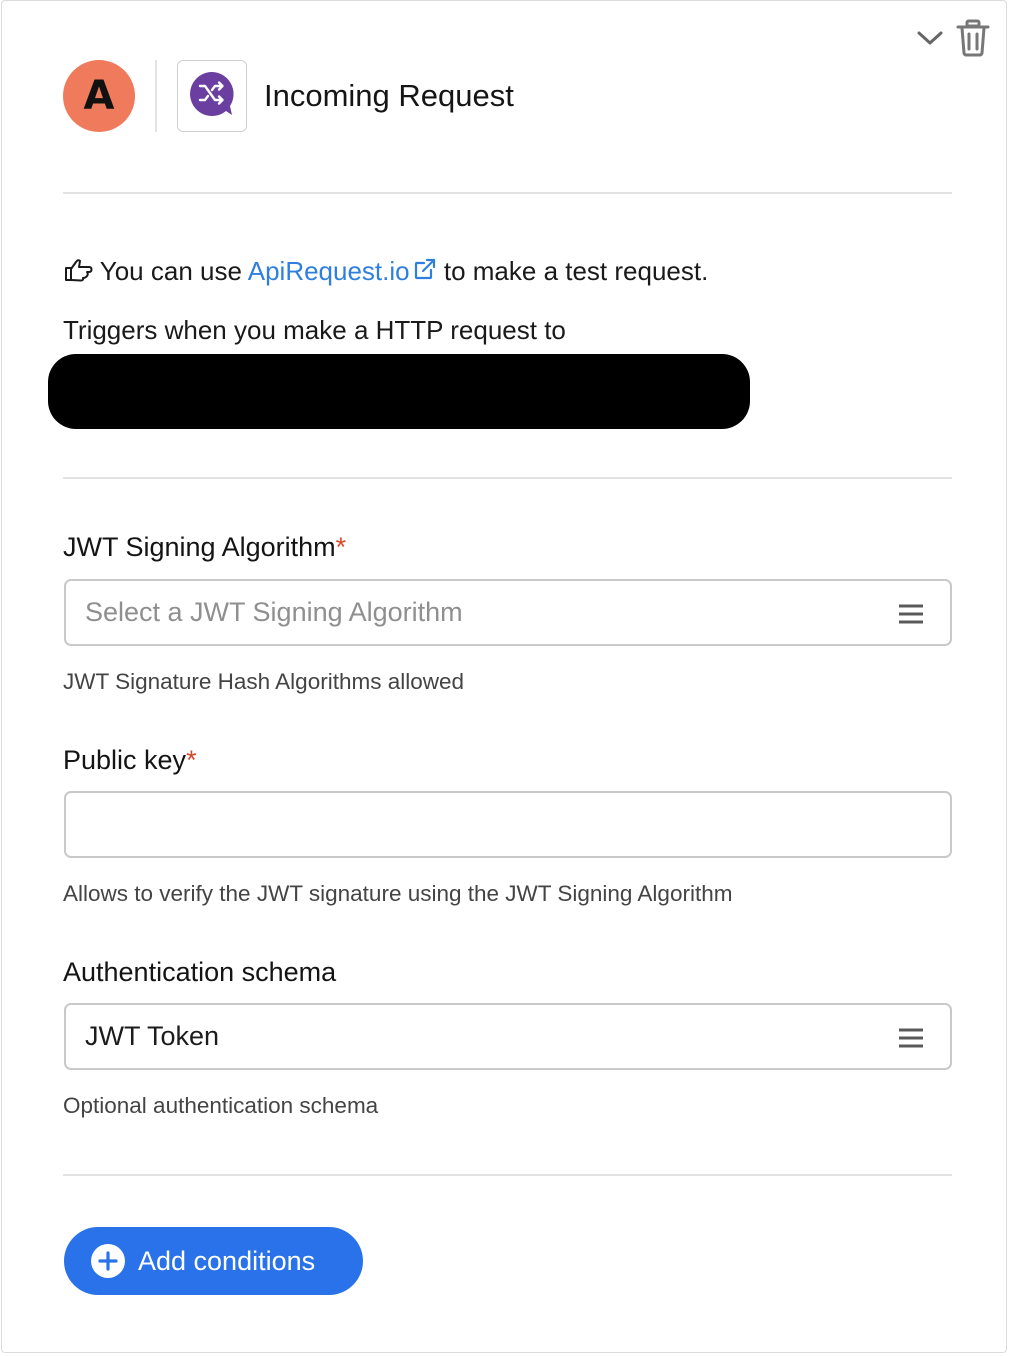  What do you see at coordinates (425, 272) in the screenshot?
I see `external-link-icon` at bounding box center [425, 272].